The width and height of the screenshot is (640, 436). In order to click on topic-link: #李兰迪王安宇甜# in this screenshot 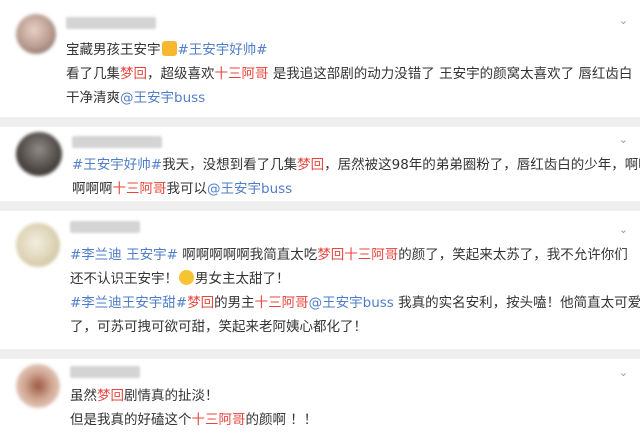, I will do `click(128, 303)`.